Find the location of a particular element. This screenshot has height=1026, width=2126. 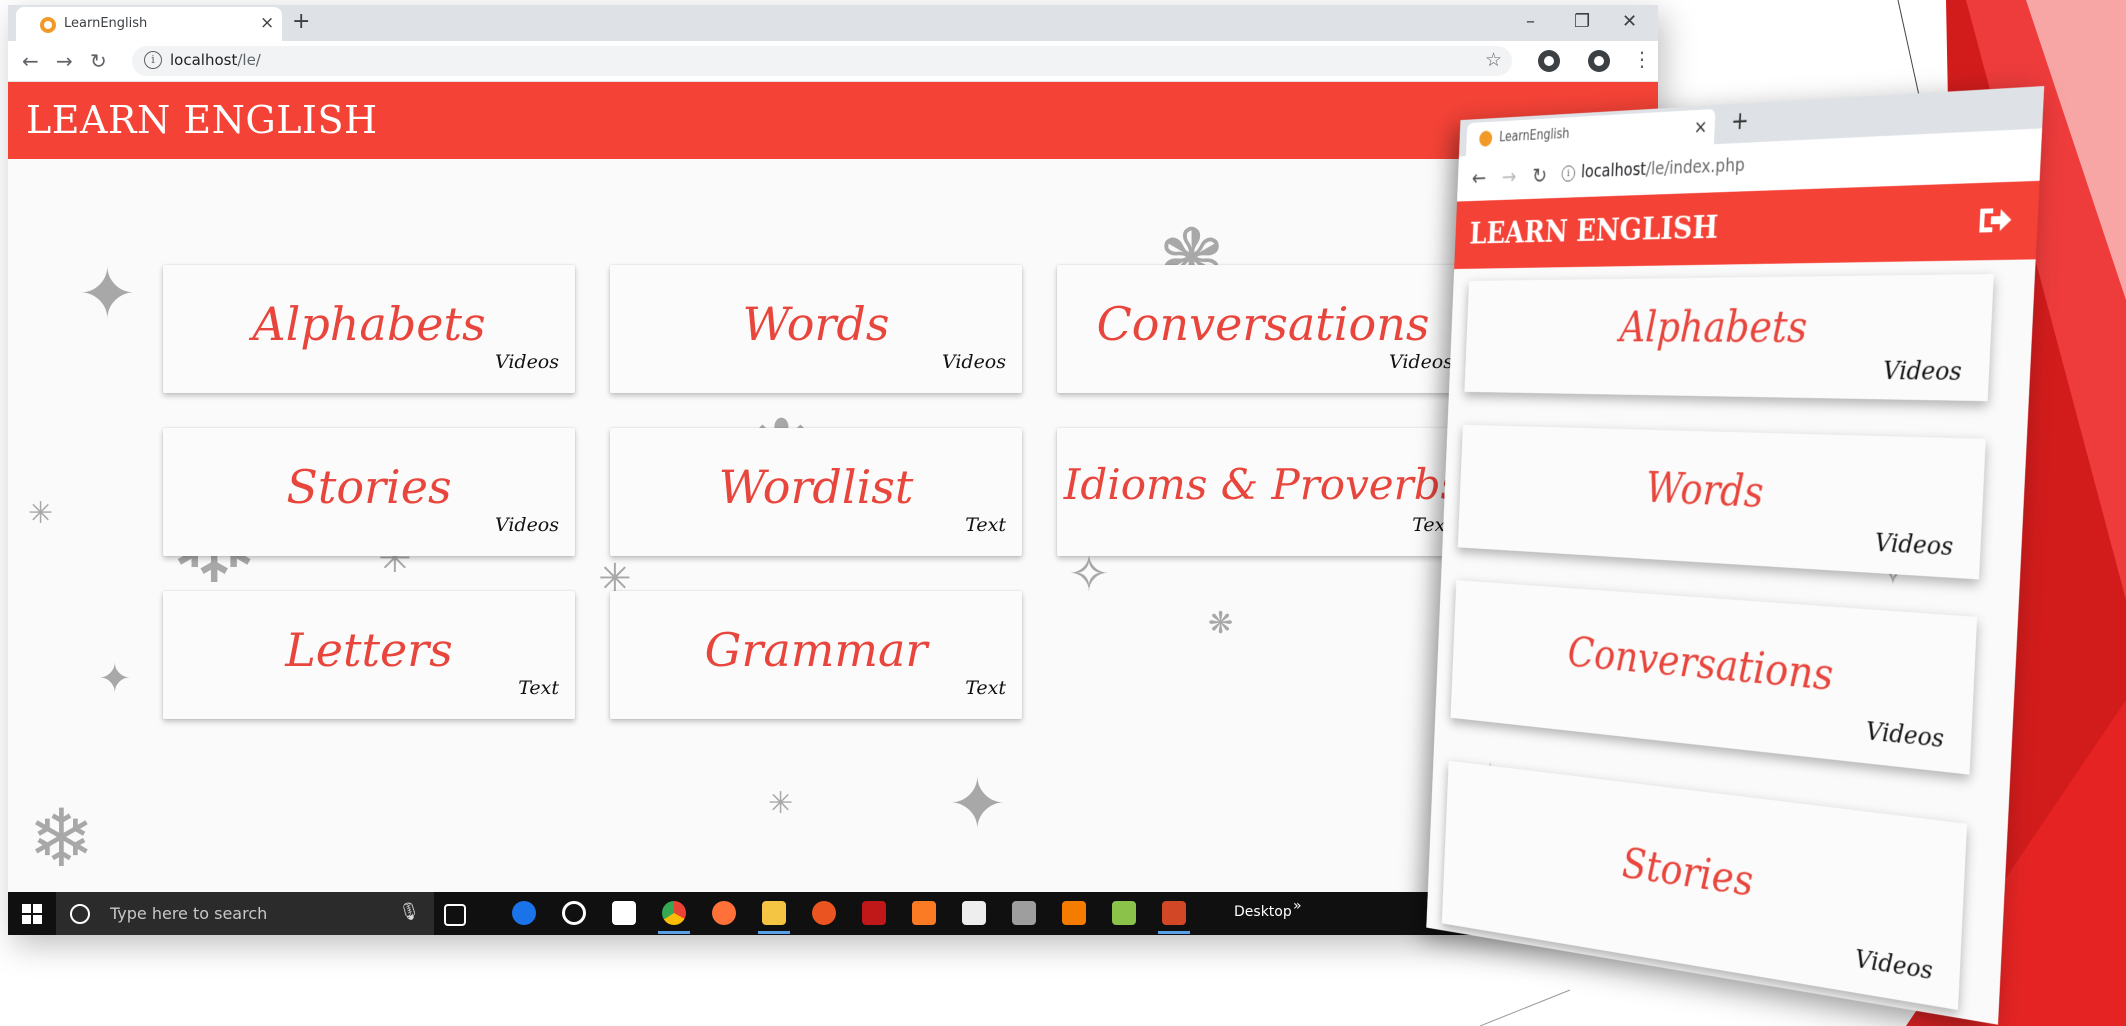

close-window-icon: ✕ is located at coordinates (1629, 21).